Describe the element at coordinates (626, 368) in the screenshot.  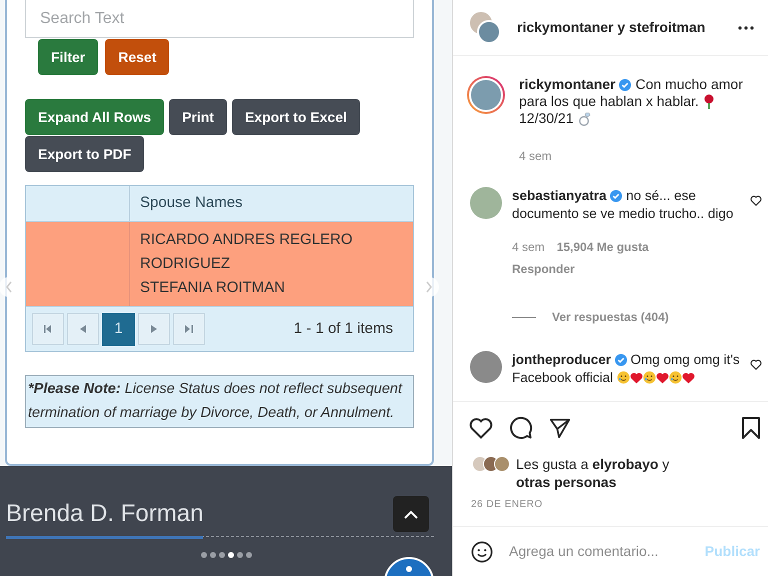
I see `comment-text: jontheproducer Omg omg omg it's Facebook official` at that location.